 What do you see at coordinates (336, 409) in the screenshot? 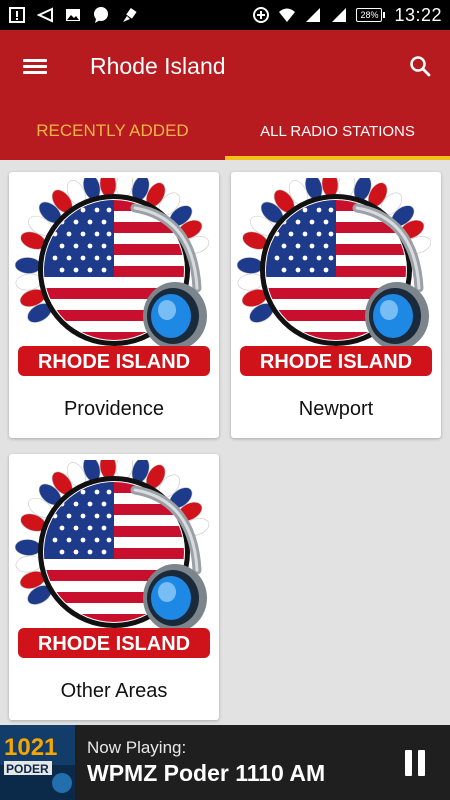
I see `card-label: Newport` at bounding box center [336, 409].